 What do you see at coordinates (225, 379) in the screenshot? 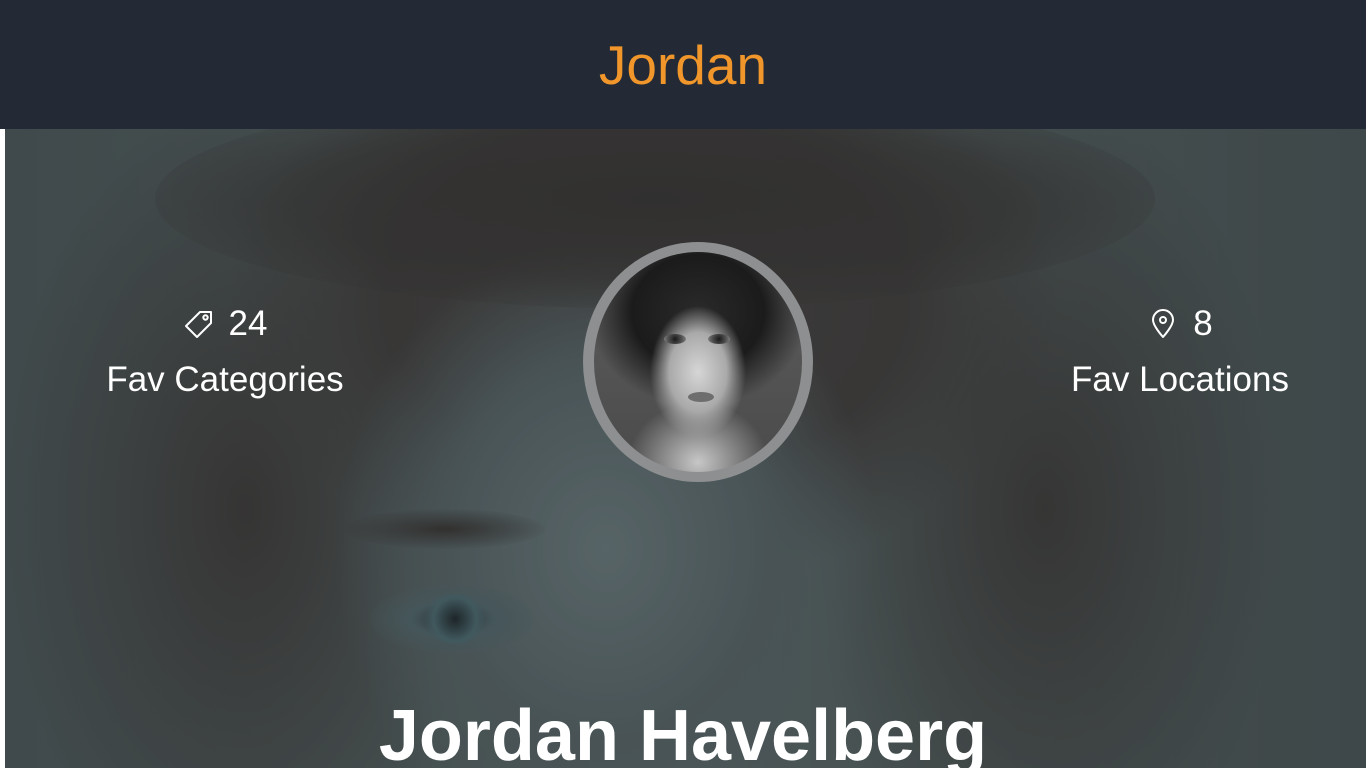
I see `fav-categories-label: Fav Categories` at bounding box center [225, 379].